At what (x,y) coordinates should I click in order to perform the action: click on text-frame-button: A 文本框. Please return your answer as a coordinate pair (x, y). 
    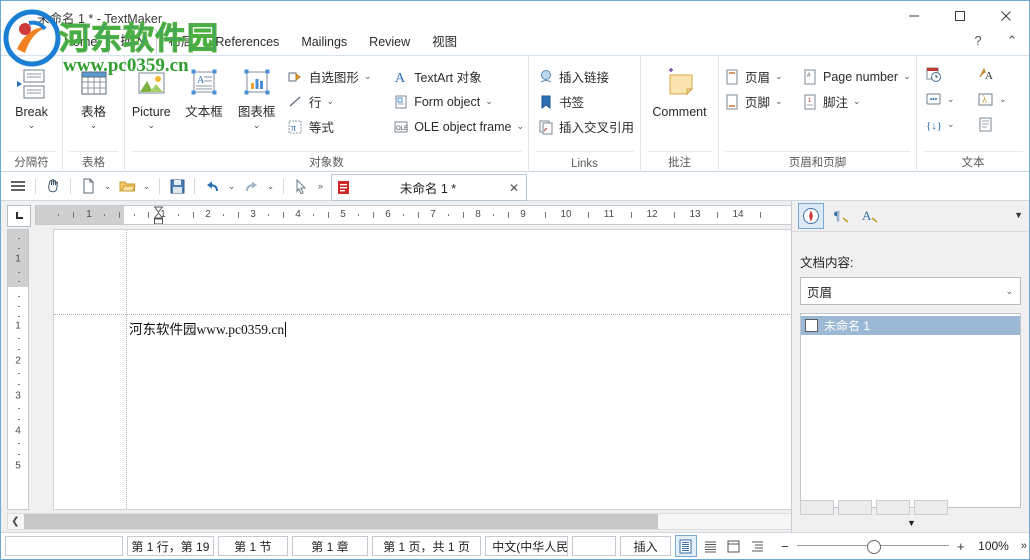
    Looking at the image, I should click on (204, 87).